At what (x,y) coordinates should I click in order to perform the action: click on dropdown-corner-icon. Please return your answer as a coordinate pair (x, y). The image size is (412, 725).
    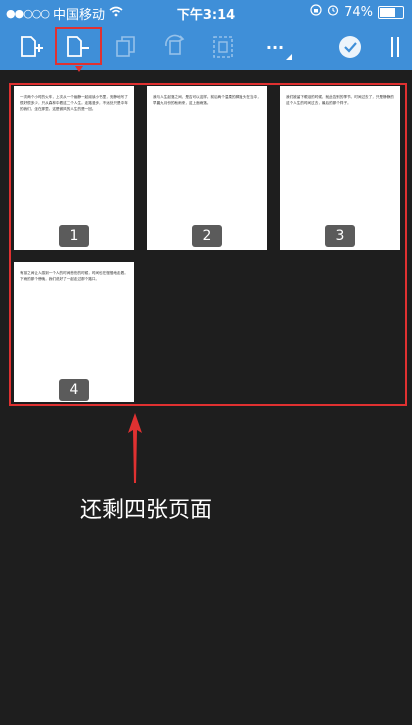
    Looking at the image, I should click on (289, 57).